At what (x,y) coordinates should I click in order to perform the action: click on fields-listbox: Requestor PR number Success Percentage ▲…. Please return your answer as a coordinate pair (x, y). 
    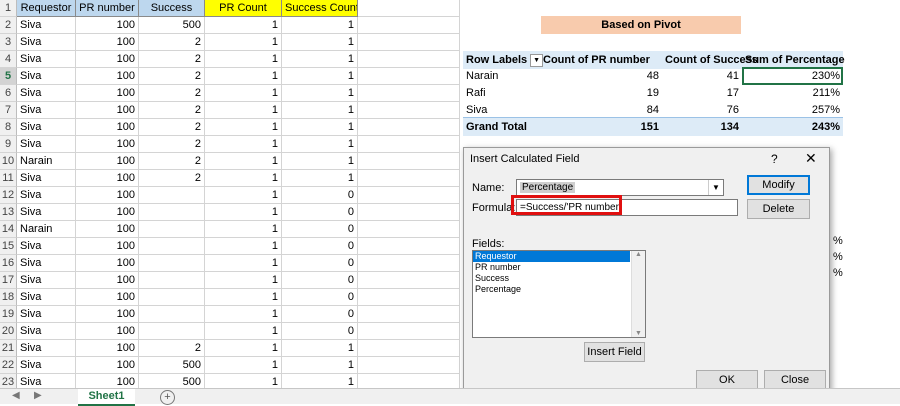
    Looking at the image, I should click on (559, 294).